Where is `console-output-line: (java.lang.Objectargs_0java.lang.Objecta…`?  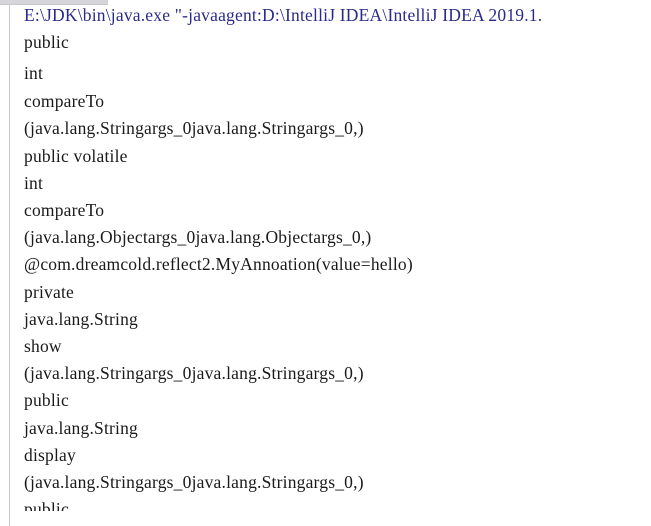
console-output-line: (java.lang.Objectargs_0java.lang.Objecta… is located at coordinates (198, 237).